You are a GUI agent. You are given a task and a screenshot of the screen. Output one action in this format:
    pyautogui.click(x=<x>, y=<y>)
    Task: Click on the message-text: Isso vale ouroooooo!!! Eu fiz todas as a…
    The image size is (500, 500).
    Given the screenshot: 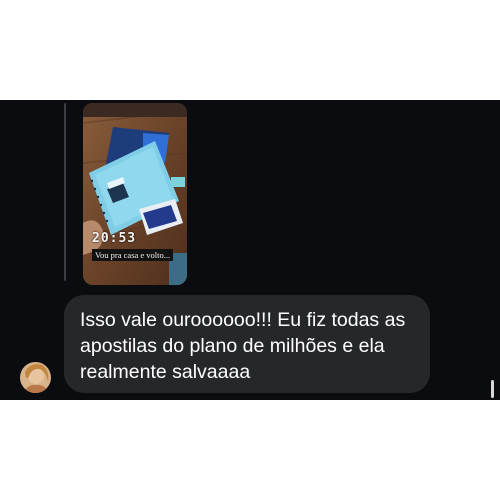 What is the action you would take?
    pyautogui.click(x=243, y=346)
    